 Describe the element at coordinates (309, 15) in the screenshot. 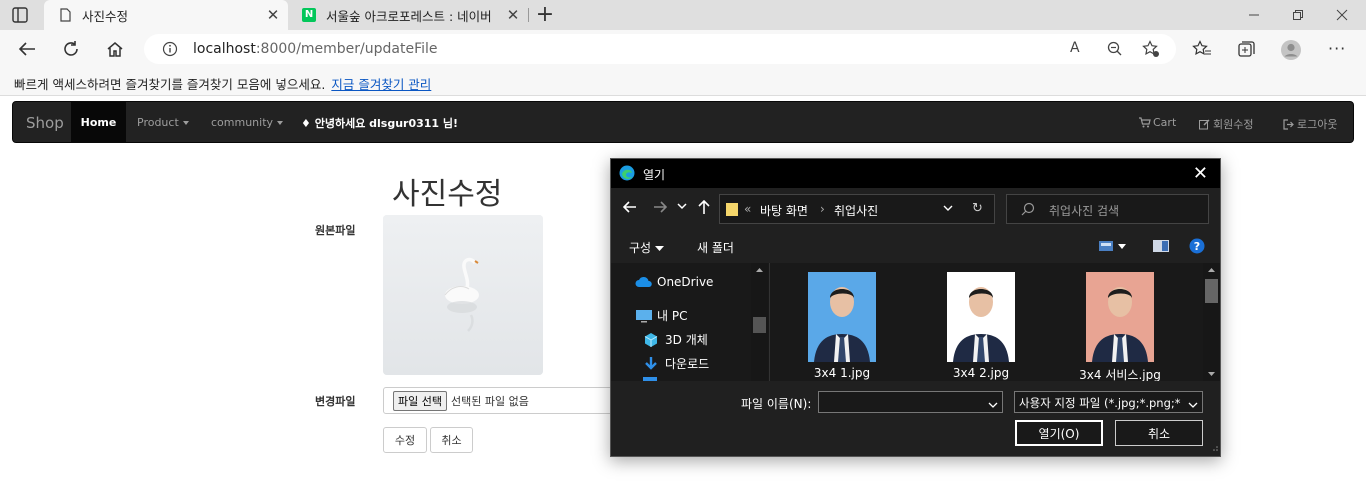

I see `naver-icon: N` at that location.